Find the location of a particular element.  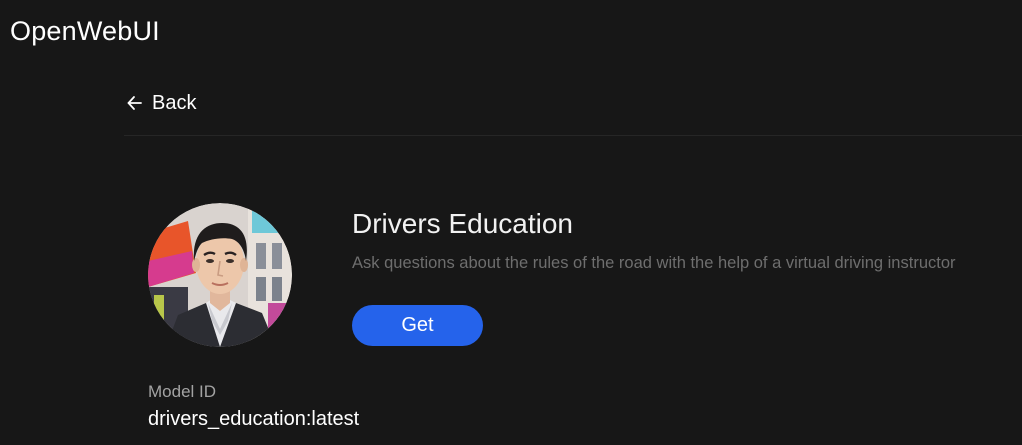

arrow-left-icon is located at coordinates (135, 103).